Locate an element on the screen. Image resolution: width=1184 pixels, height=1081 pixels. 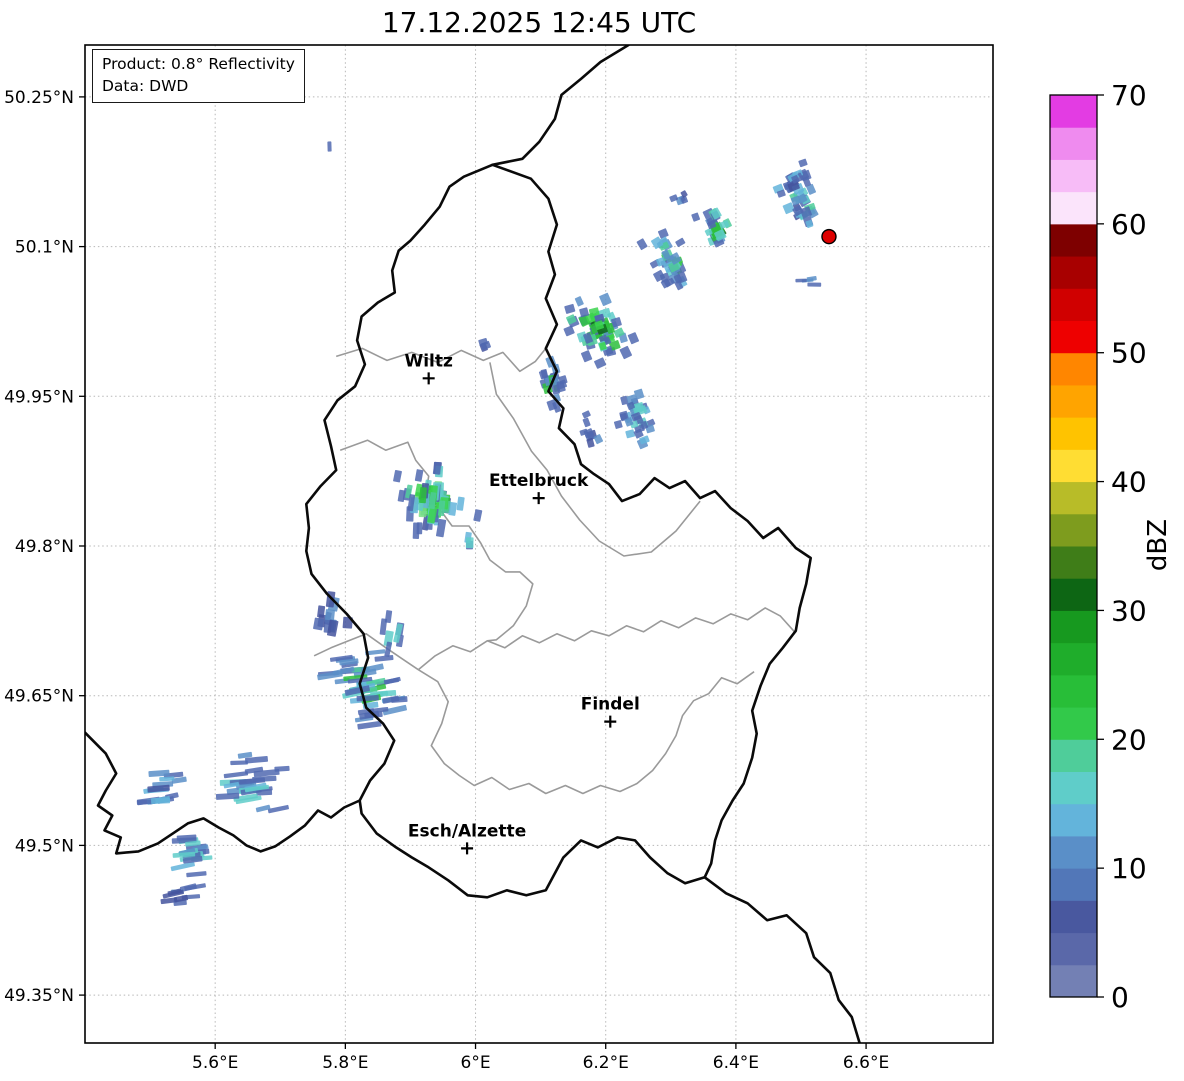
echo-cluster-band-south is located at coordinates (634, 419).